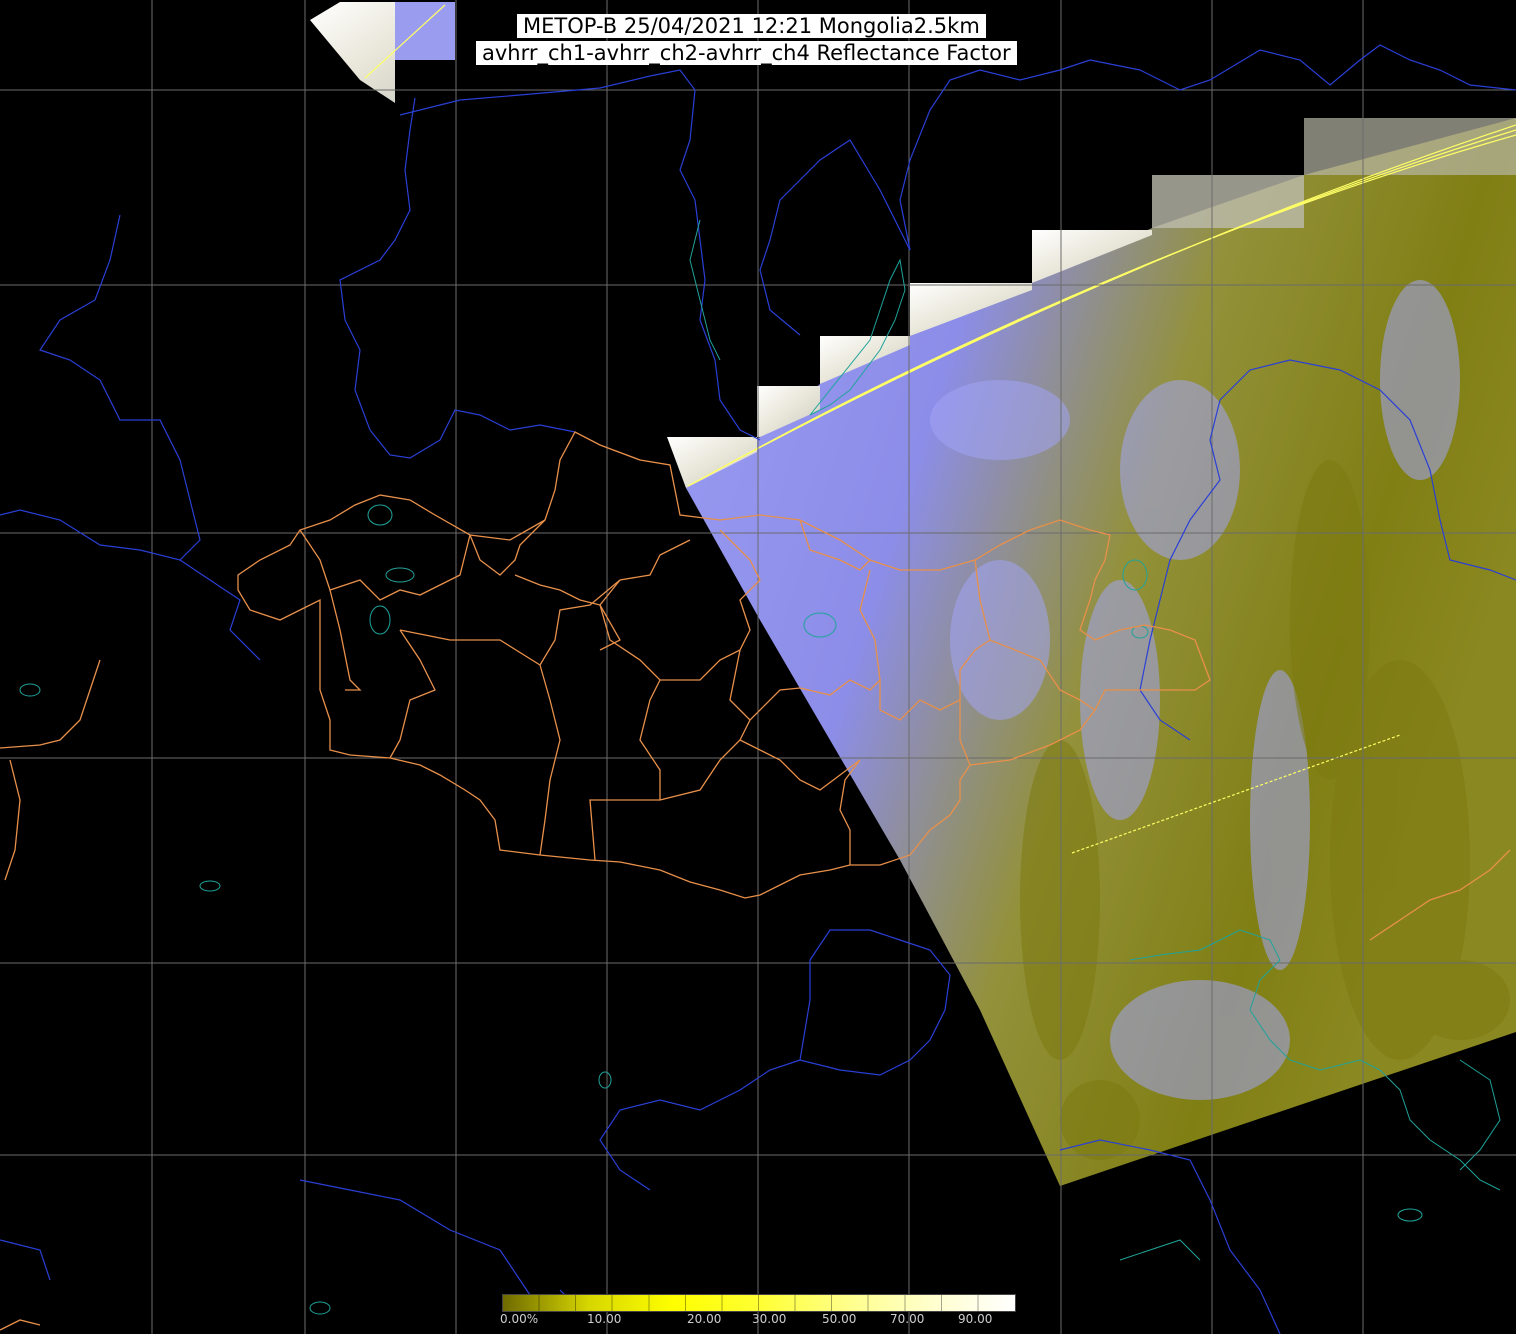 This screenshot has height=1334, width=1516. Describe the element at coordinates (907, 1319) in the screenshot. I see `colorbar-label-70: 70.00` at that location.